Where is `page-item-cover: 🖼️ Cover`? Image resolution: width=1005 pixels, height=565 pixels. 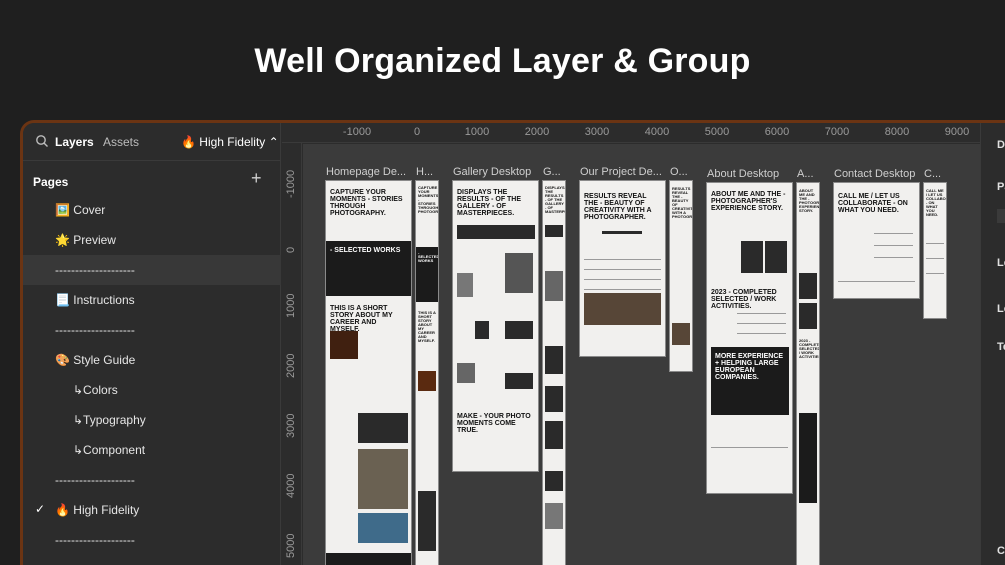 page-item-cover: 🖼️ Cover is located at coordinates (152, 210).